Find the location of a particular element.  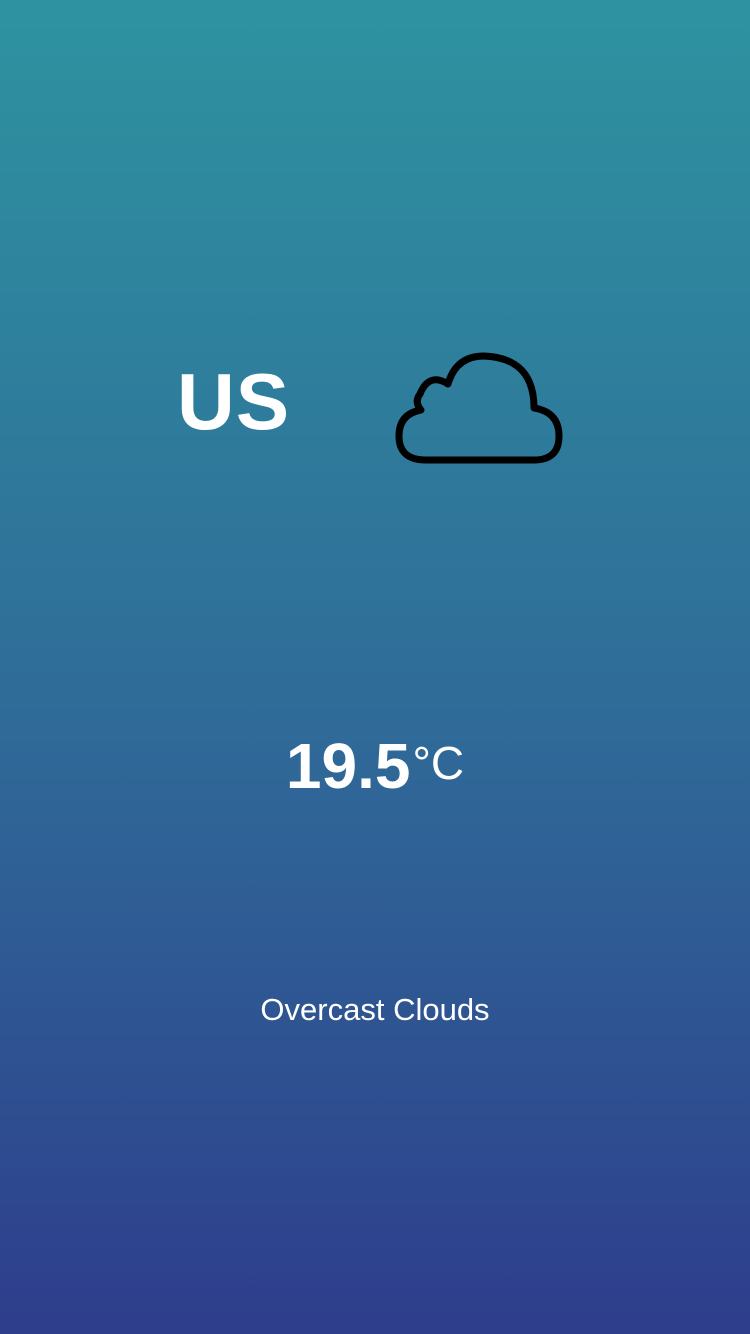

temperature-value: 19.5 is located at coordinates (348, 766).